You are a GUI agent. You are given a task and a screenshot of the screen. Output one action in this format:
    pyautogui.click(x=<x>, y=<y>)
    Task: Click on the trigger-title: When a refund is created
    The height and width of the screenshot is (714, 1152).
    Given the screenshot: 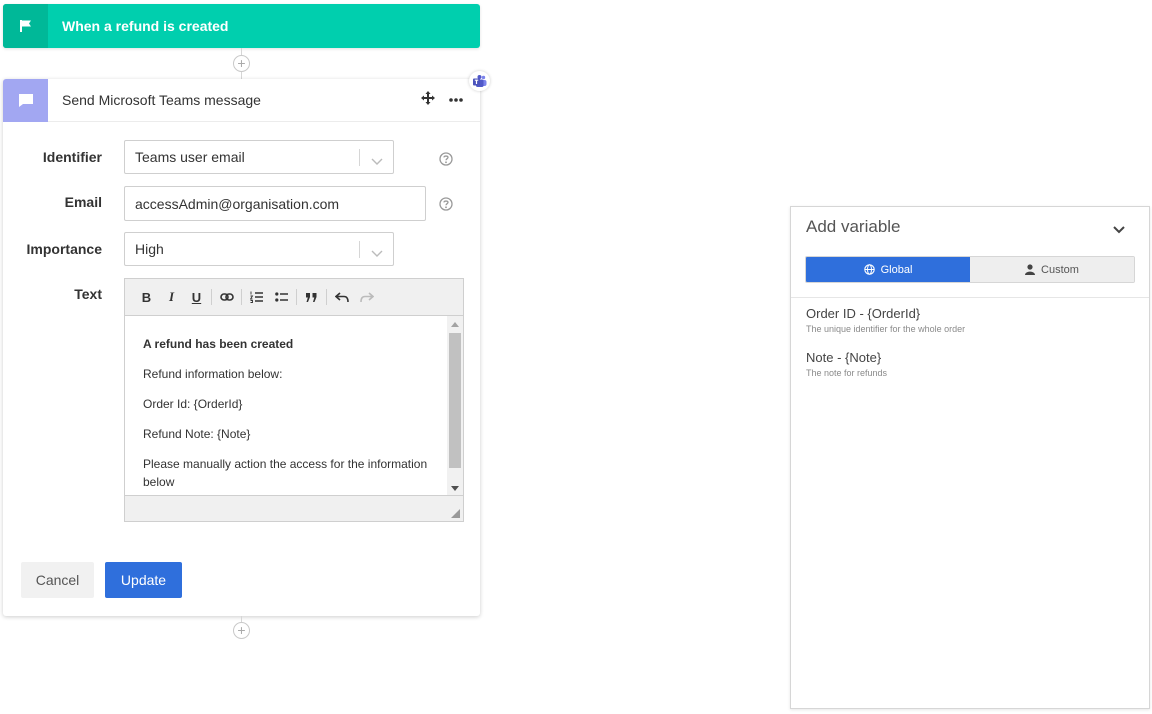 What is the action you would take?
    pyautogui.click(x=145, y=26)
    